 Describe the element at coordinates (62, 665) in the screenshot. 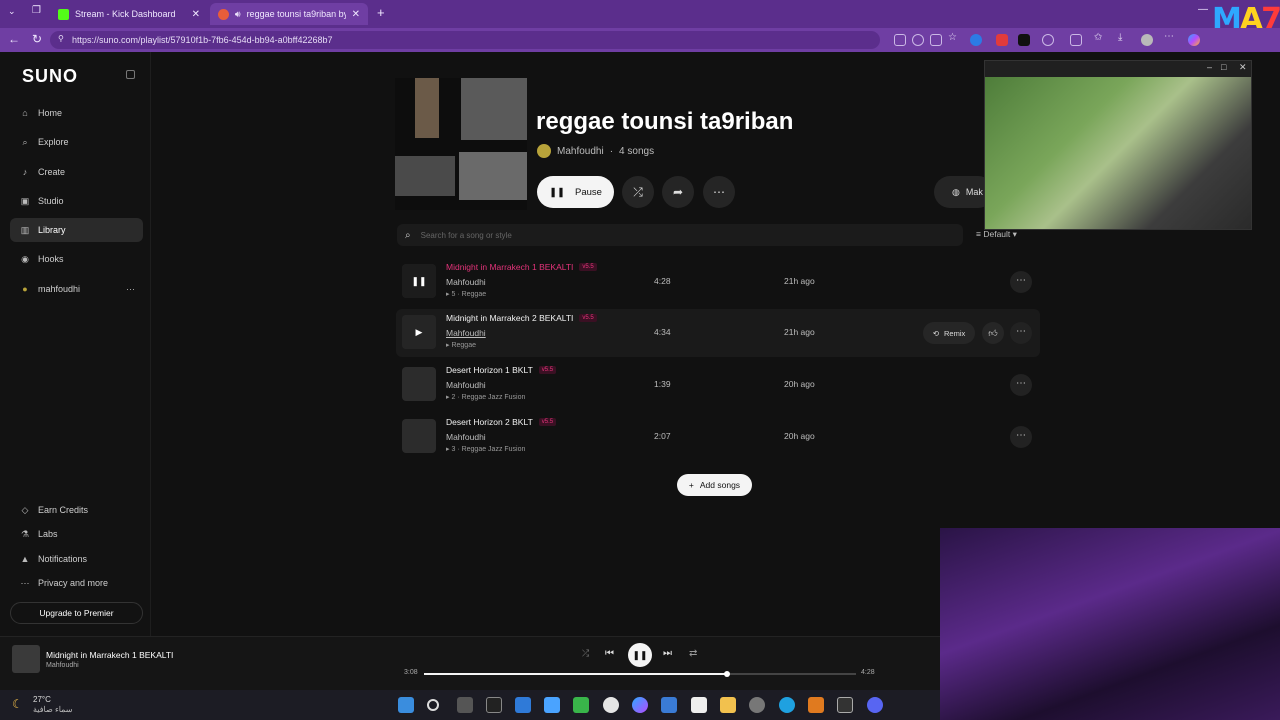

I see `now-playing-artist: Mahfoudhi` at that location.